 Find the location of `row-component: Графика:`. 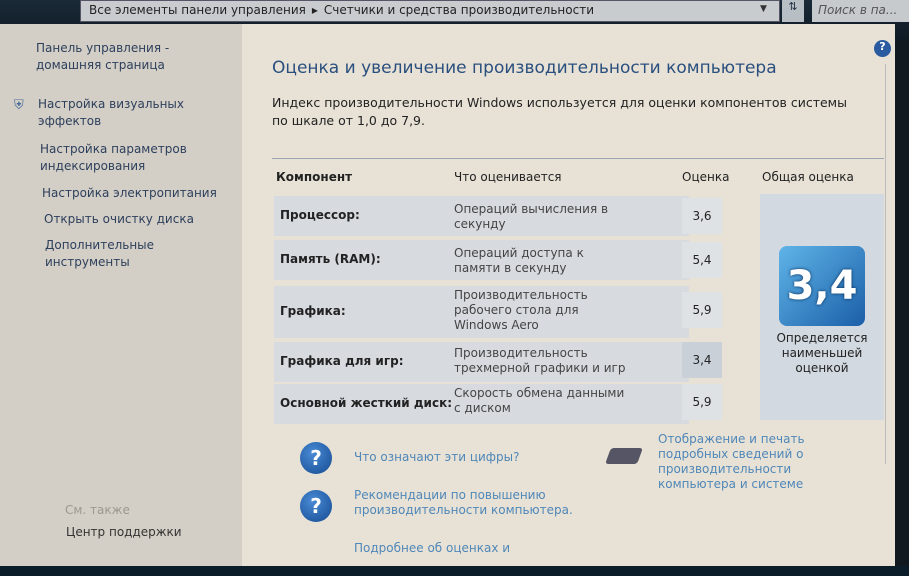

row-component: Графика: is located at coordinates (313, 311).